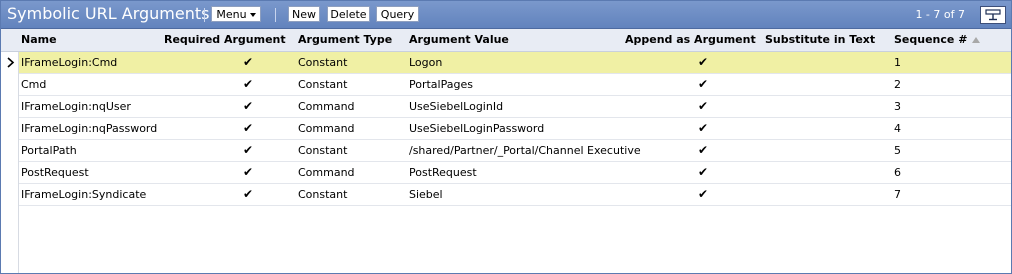 The height and width of the screenshot is (274, 1012). I want to click on column-header-name: Name, so click(39, 40).